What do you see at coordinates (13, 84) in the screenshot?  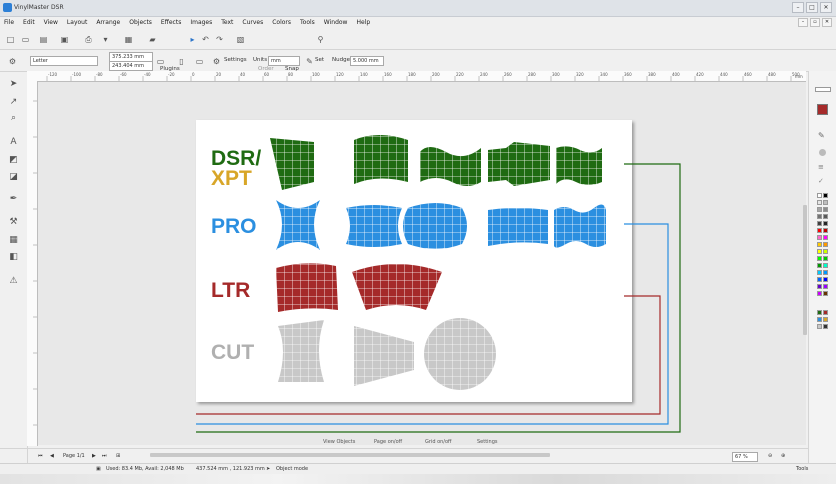 I see `select-arrow-icon: ➤` at bounding box center [13, 84].